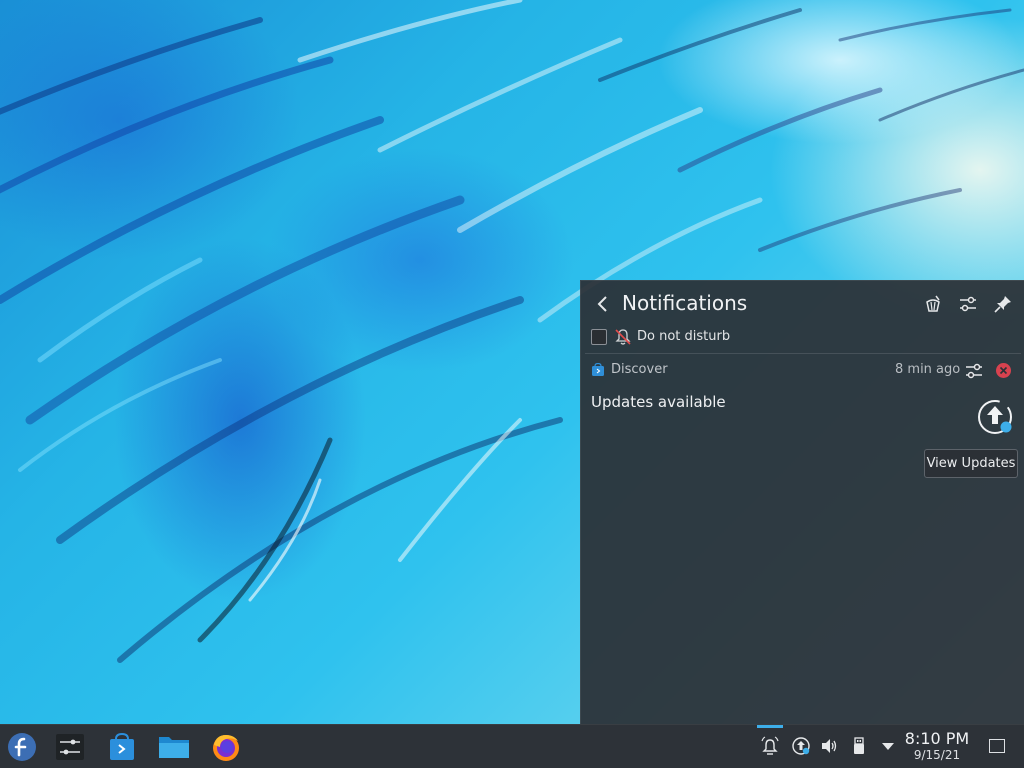 The image size is (1024, 768). I want to click on do-not-disturb-checkbox, so click(599, 337).